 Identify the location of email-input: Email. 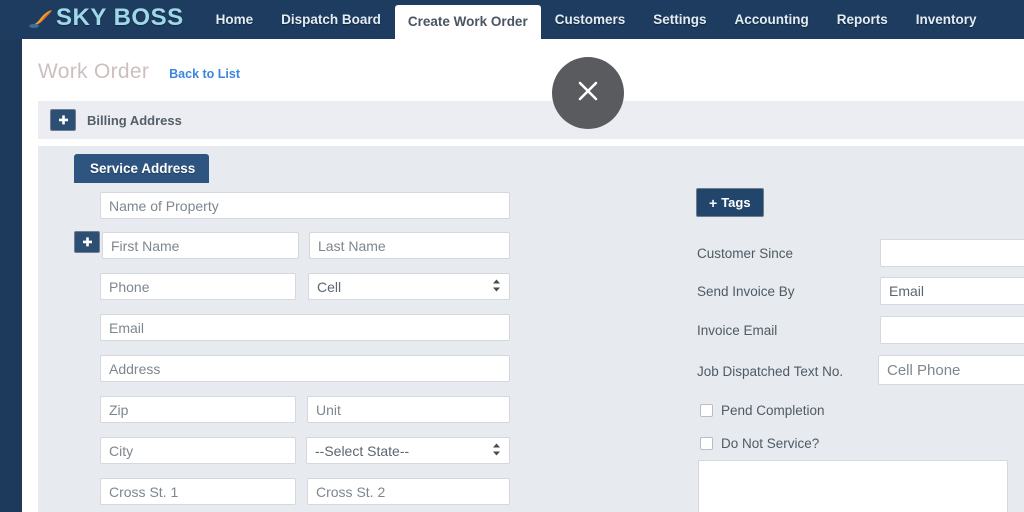
(305, 327).